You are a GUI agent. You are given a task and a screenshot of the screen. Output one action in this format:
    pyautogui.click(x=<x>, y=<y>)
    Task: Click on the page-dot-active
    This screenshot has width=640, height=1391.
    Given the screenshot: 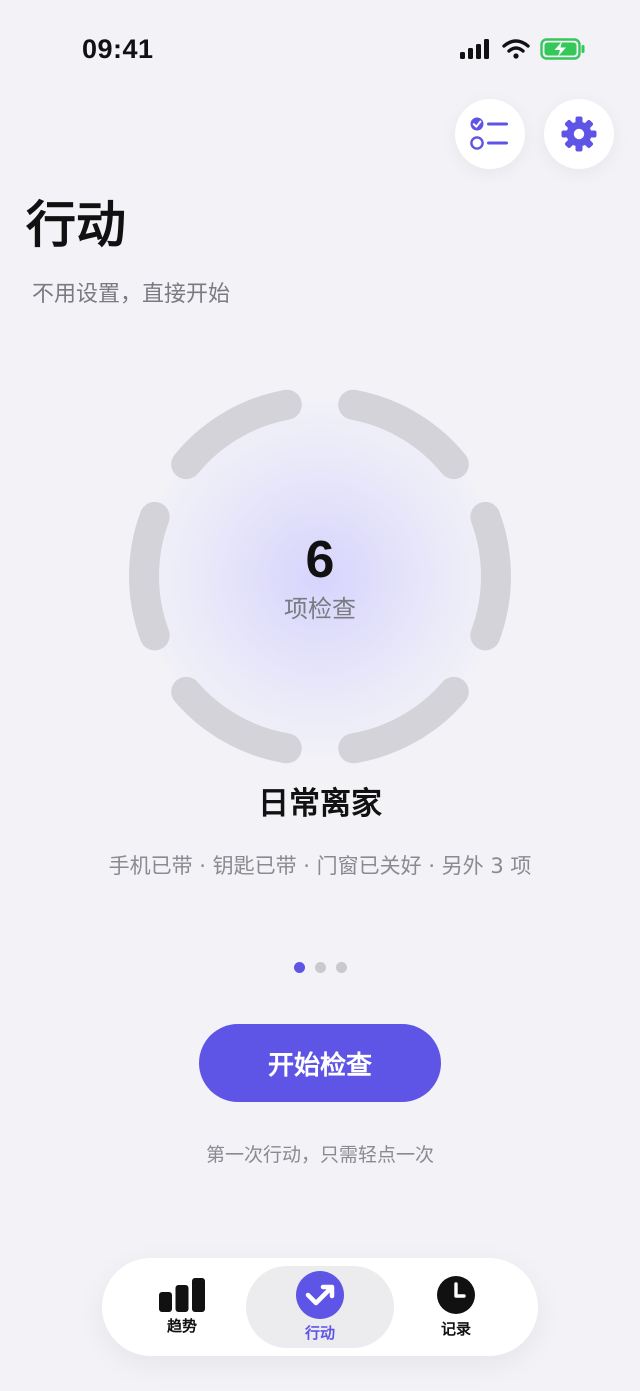 What is the action you would take?
    pyautogui.click(x=299, y=967)
    